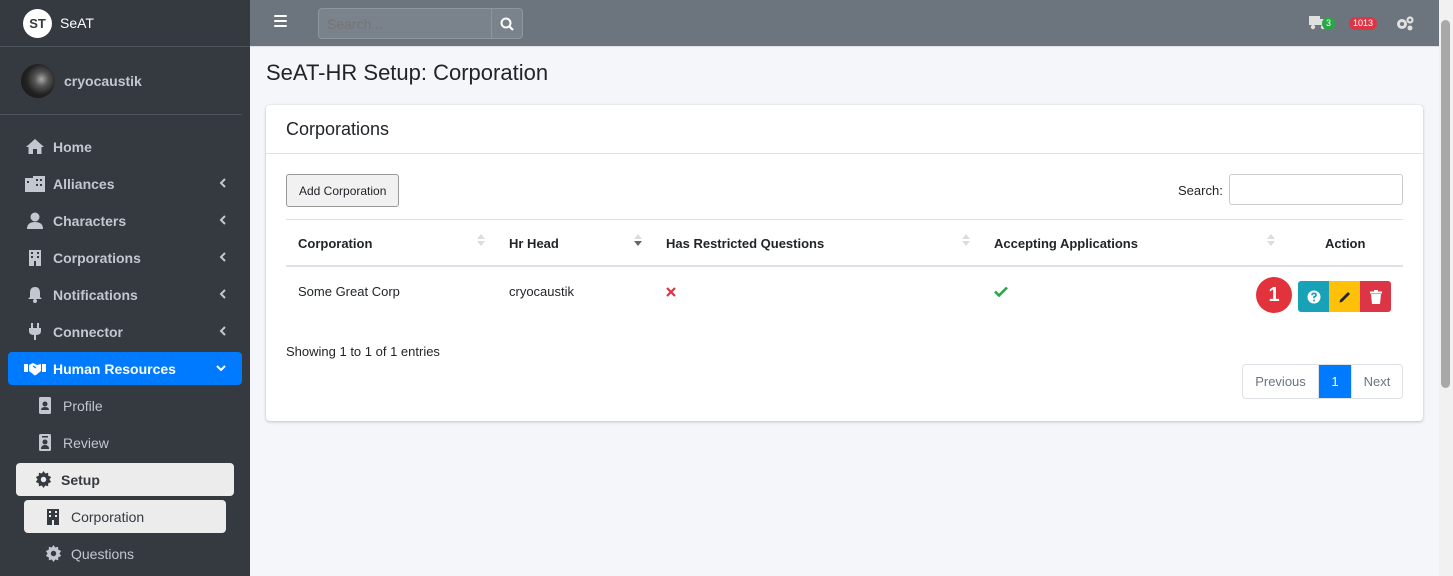  Describe the element at coordinates (83, 405) in the screenshot. I see `sidebar-item-label: Profile` at that location.